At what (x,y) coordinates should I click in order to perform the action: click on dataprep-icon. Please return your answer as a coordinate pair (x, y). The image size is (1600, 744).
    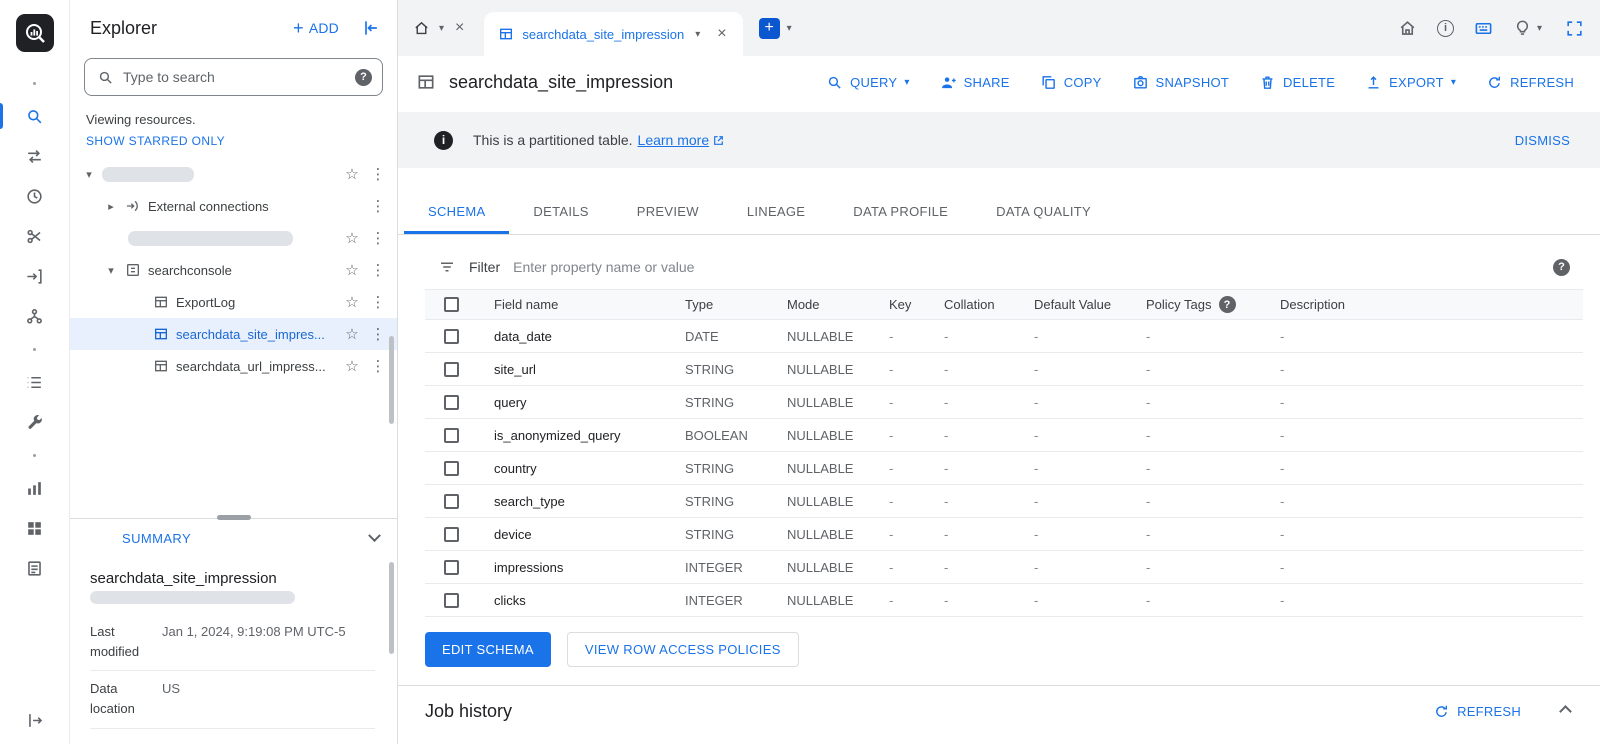
    Looking at the image, I should click on (35, 236).